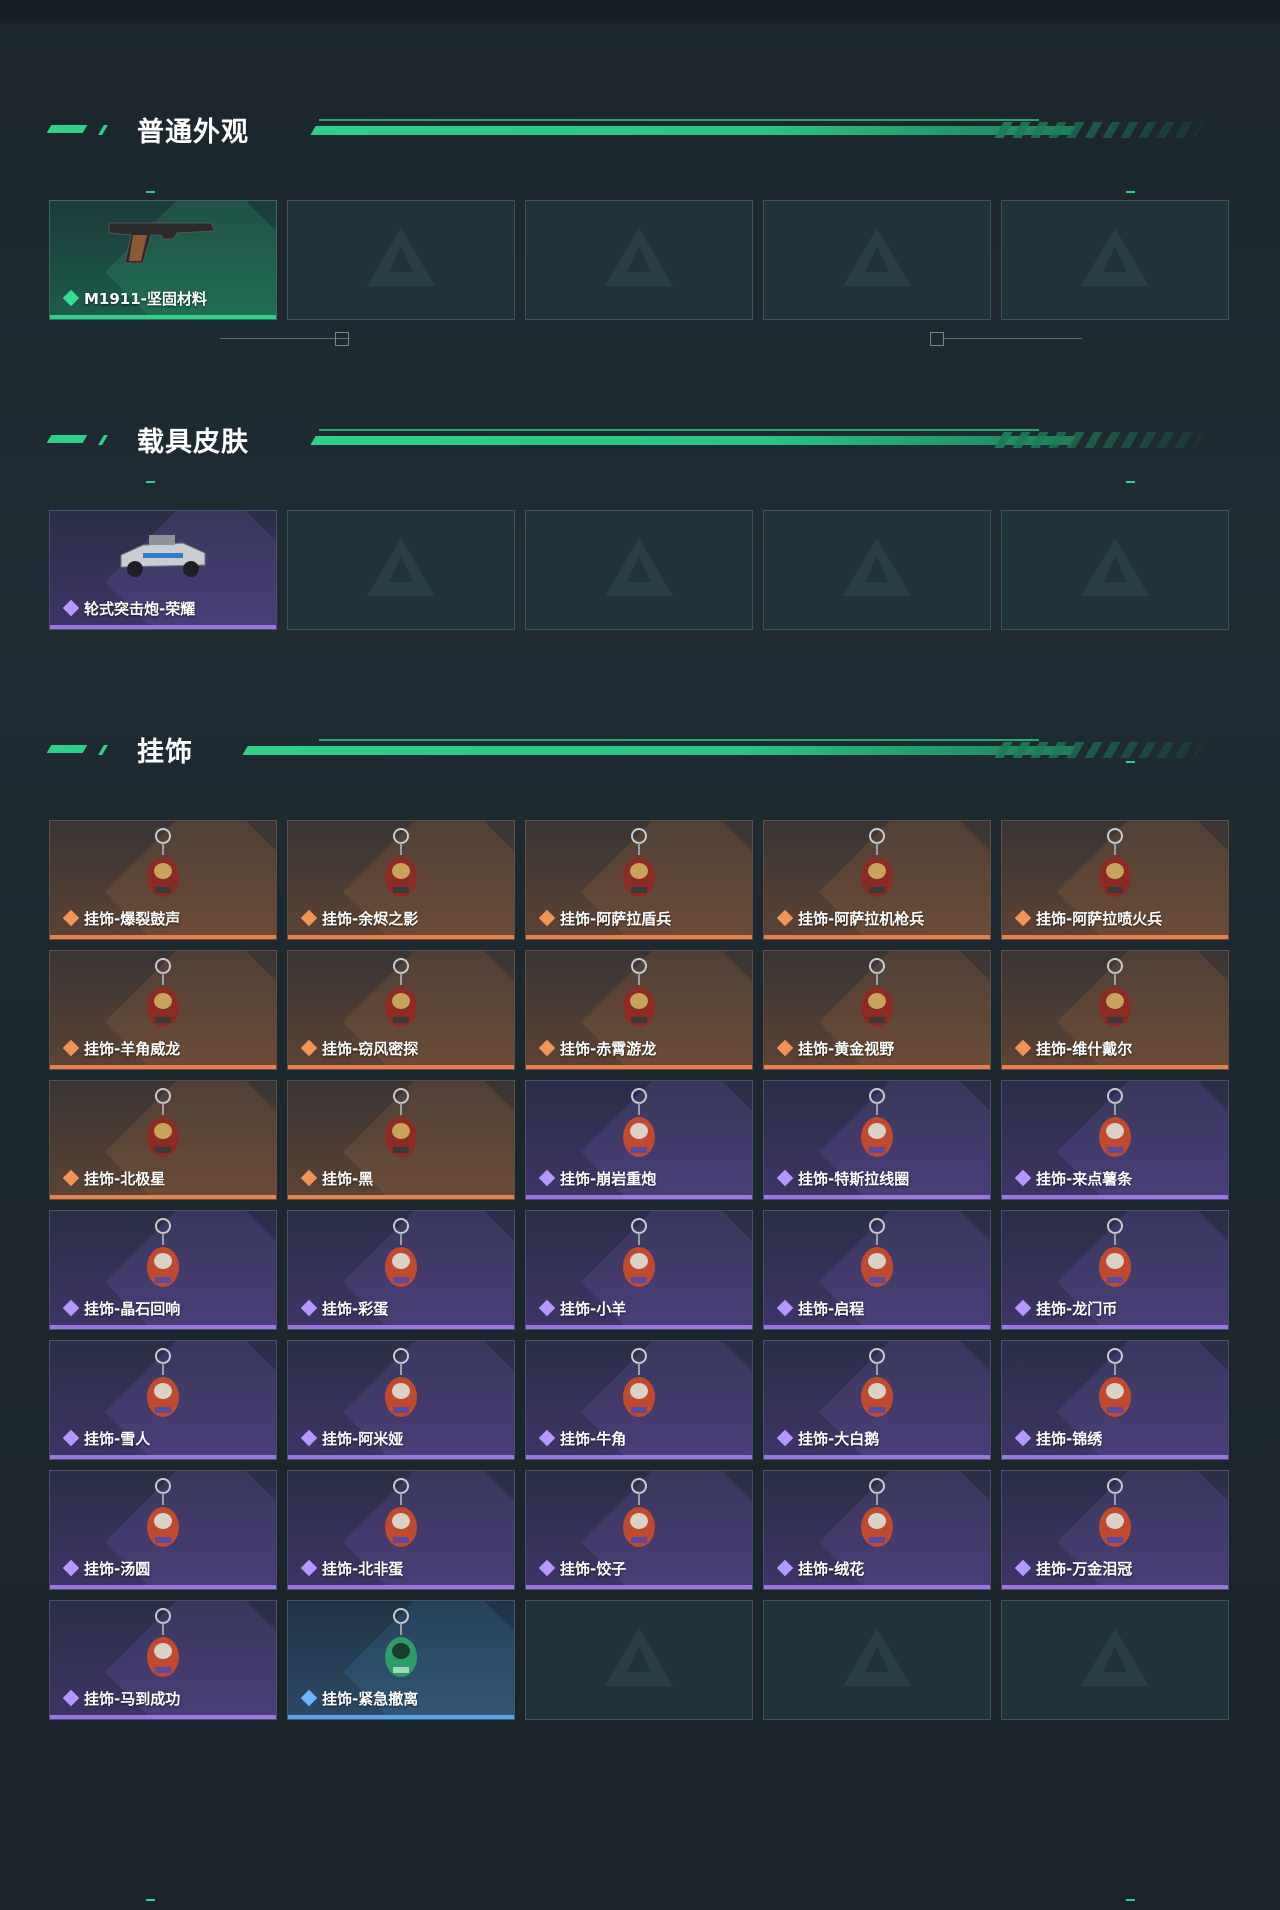 The height and width of the screenshot is (1910, 1280). I want to click on item-card: 挂饰-大白鹅, so click(877, 1400).